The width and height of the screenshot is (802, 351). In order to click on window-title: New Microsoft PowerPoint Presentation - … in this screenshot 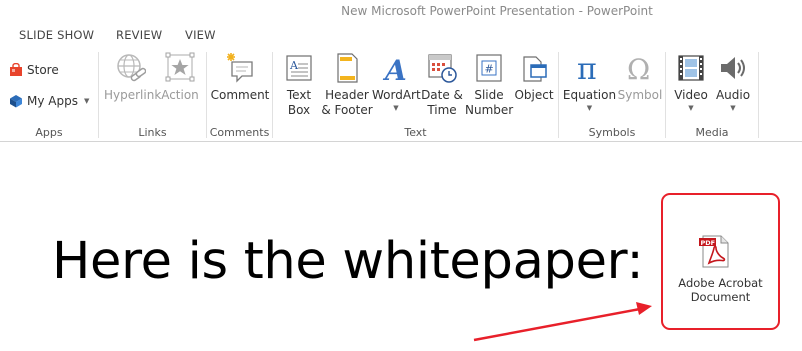, I will do `click(497, 11)`.